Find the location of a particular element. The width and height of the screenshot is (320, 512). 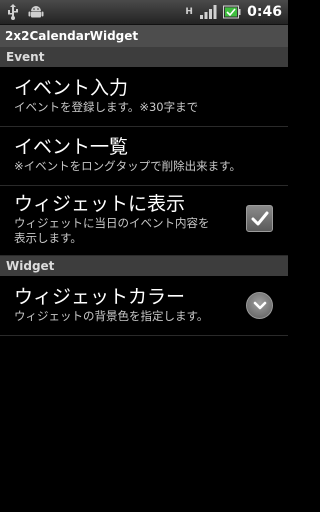

widget-color-dropdown is located at coordinates (259, 305).